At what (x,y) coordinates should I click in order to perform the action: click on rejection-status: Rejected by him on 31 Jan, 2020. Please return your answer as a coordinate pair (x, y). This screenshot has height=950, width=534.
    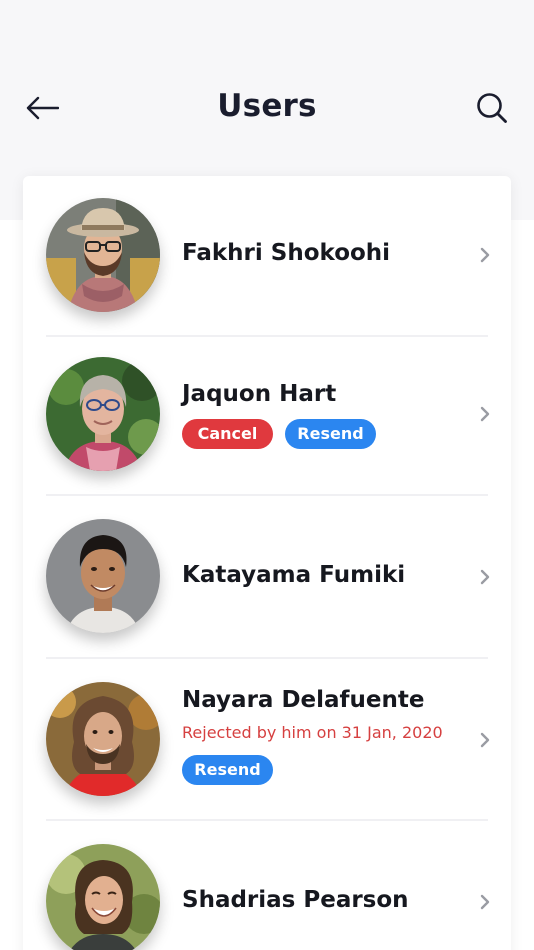
    Looking at the image, I should click on (312, 732).